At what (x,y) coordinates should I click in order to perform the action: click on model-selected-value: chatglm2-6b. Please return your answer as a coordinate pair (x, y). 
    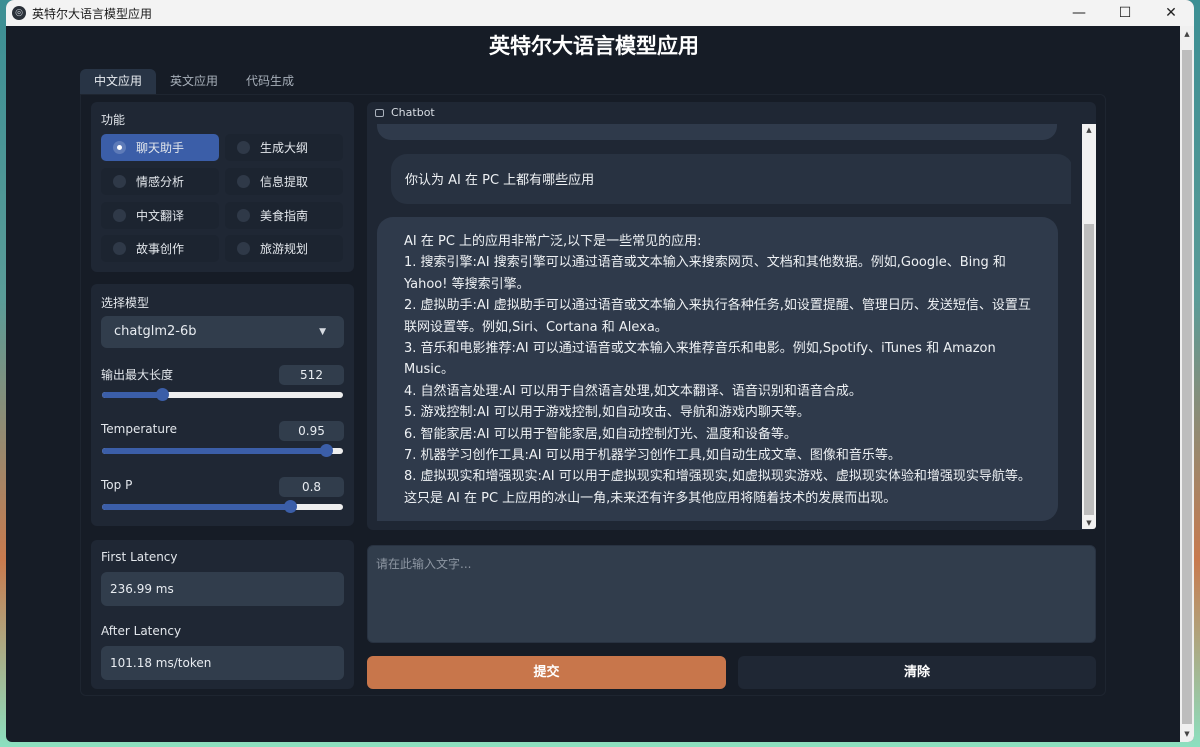
    Looking at the image, I should click on (155, 331).